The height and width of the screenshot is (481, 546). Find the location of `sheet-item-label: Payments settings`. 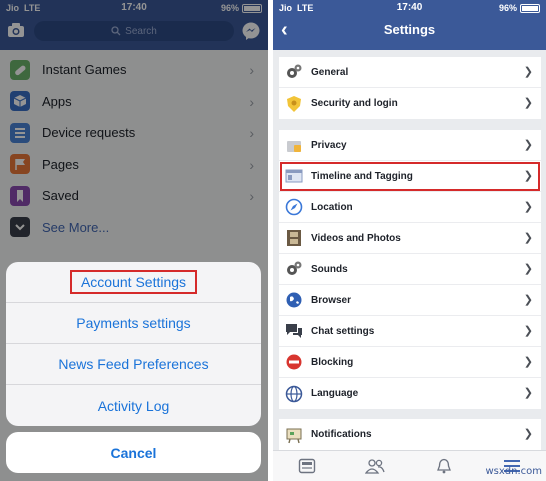

sheet-item-label: Payments settings is located at coordinates (133, 323).